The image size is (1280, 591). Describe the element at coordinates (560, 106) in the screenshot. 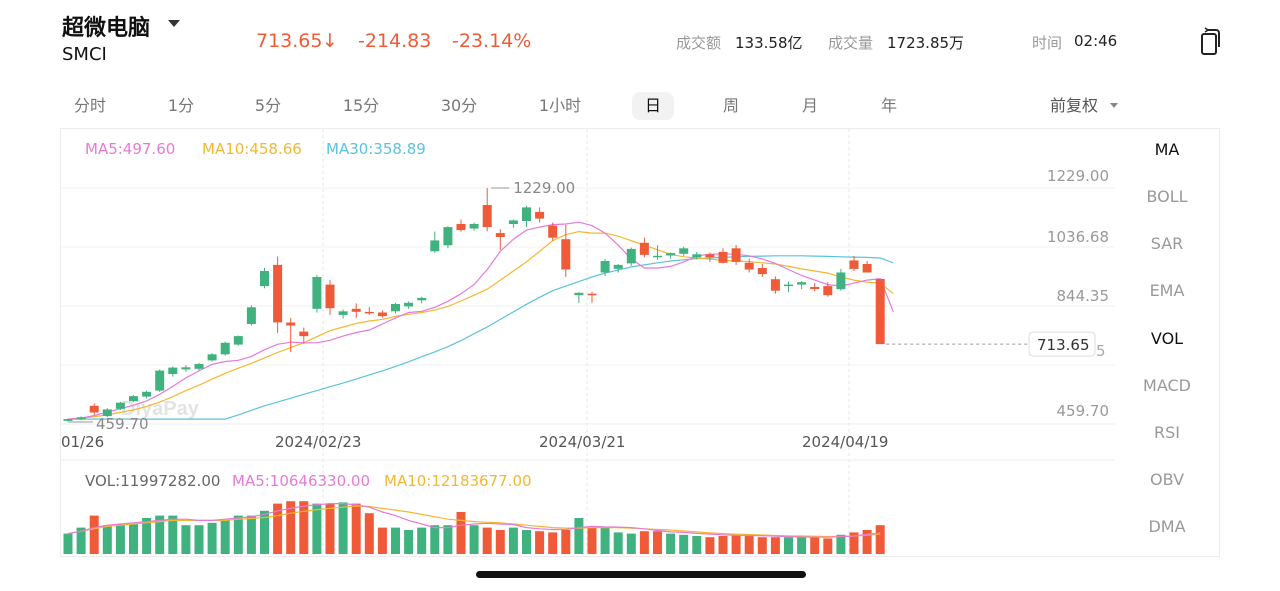

I see `tab-period-5: 1小时` at that location.